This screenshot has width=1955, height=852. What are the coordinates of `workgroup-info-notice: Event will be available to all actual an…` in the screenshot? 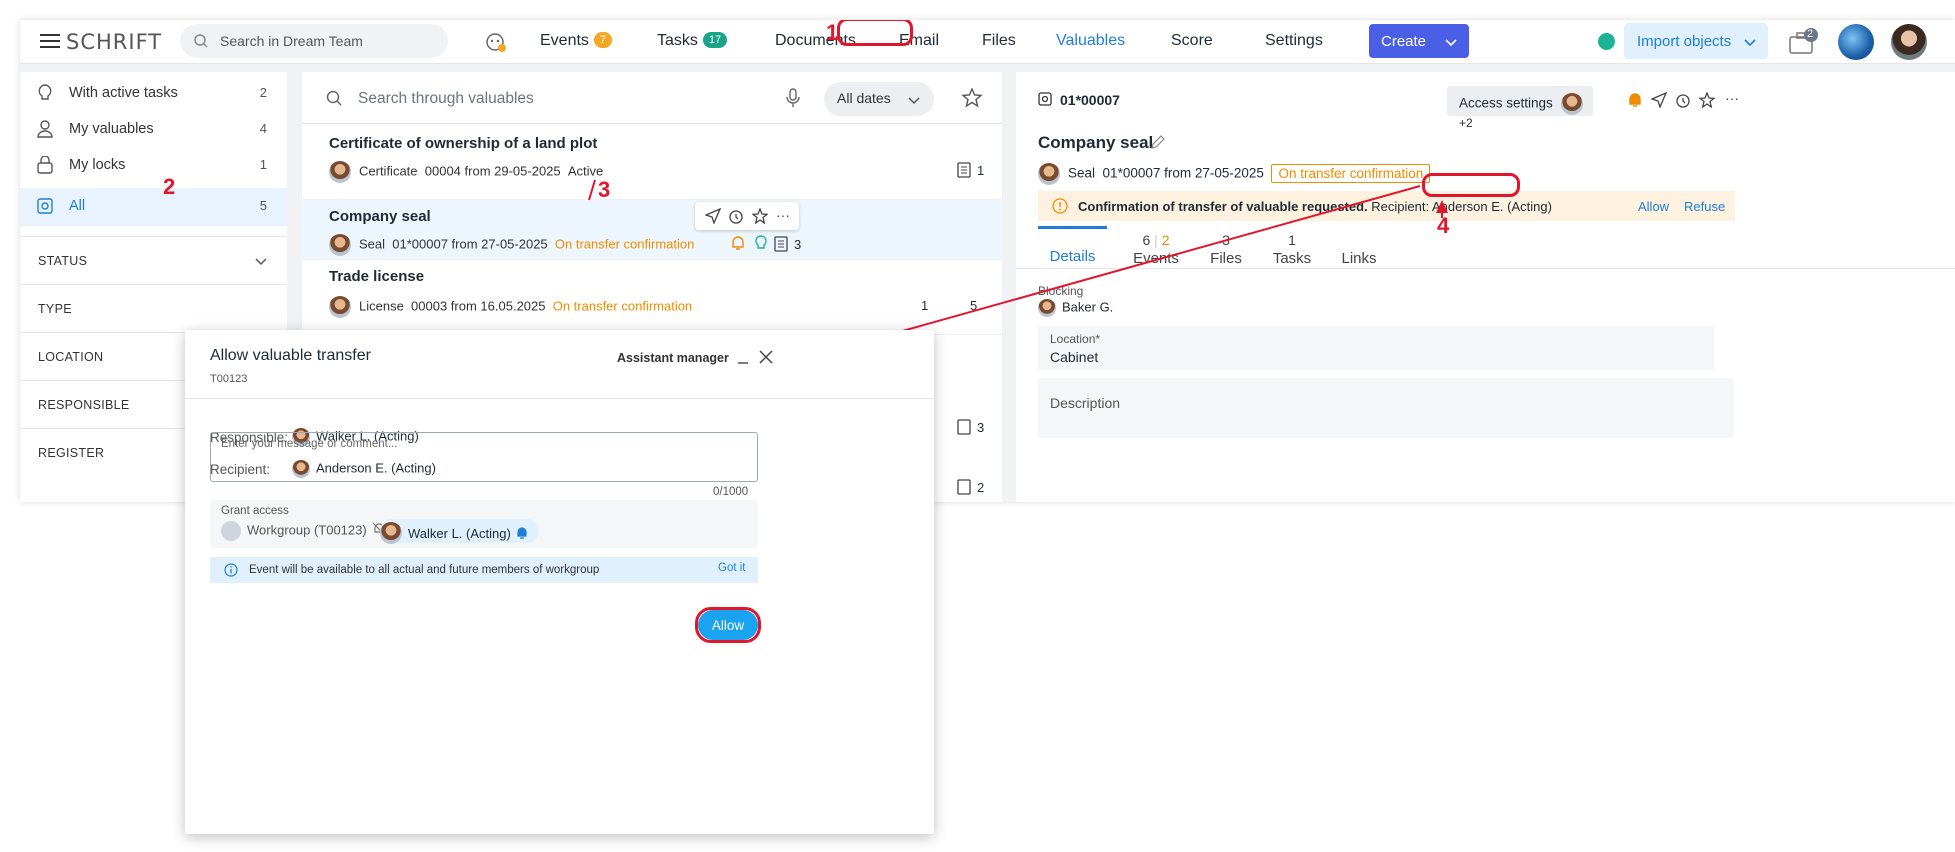 It's located at (484, 570).